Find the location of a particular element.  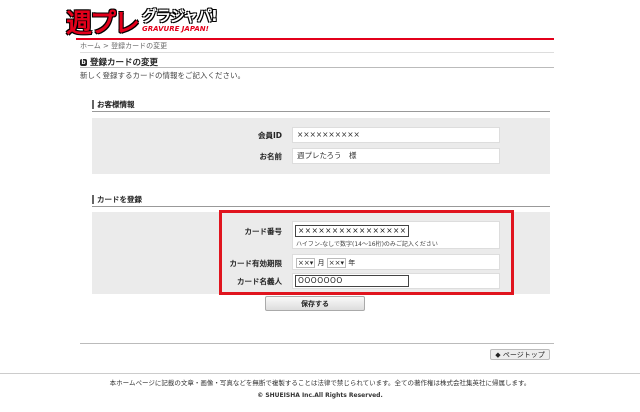

breadcrumb-home-link: ホーム is located at coordinates (90, 46).